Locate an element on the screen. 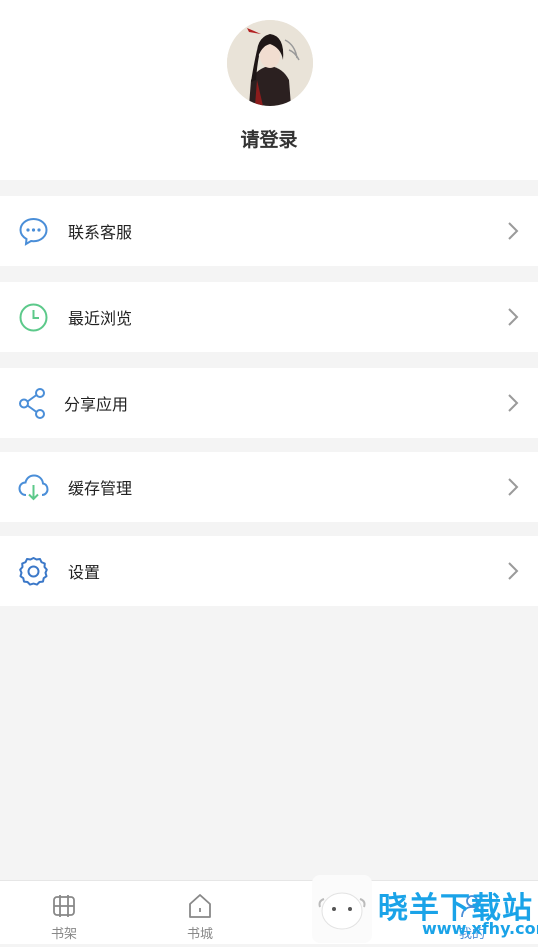  menu-item-label: 分享应用 is located at coordinates (96, 404).